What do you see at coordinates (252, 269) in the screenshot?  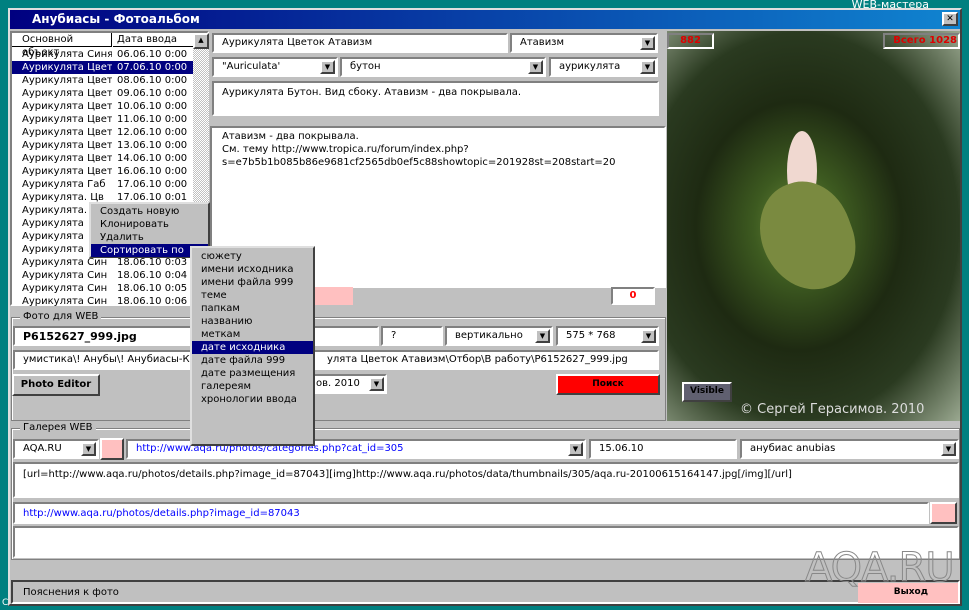 I see `sort-menu-item: имени исходника` at bounding box center [252, 269].